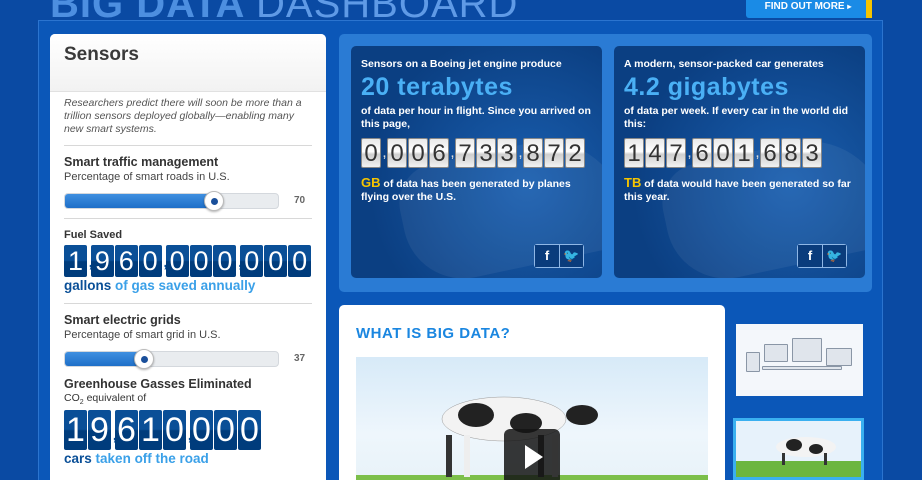 Image resolution: width=922 pixels, height=480 pixels. Describe the element at coordinates (188, 399) in the screenshot. I see `ghg-subtitle: CO2 equivalent of` at that location.